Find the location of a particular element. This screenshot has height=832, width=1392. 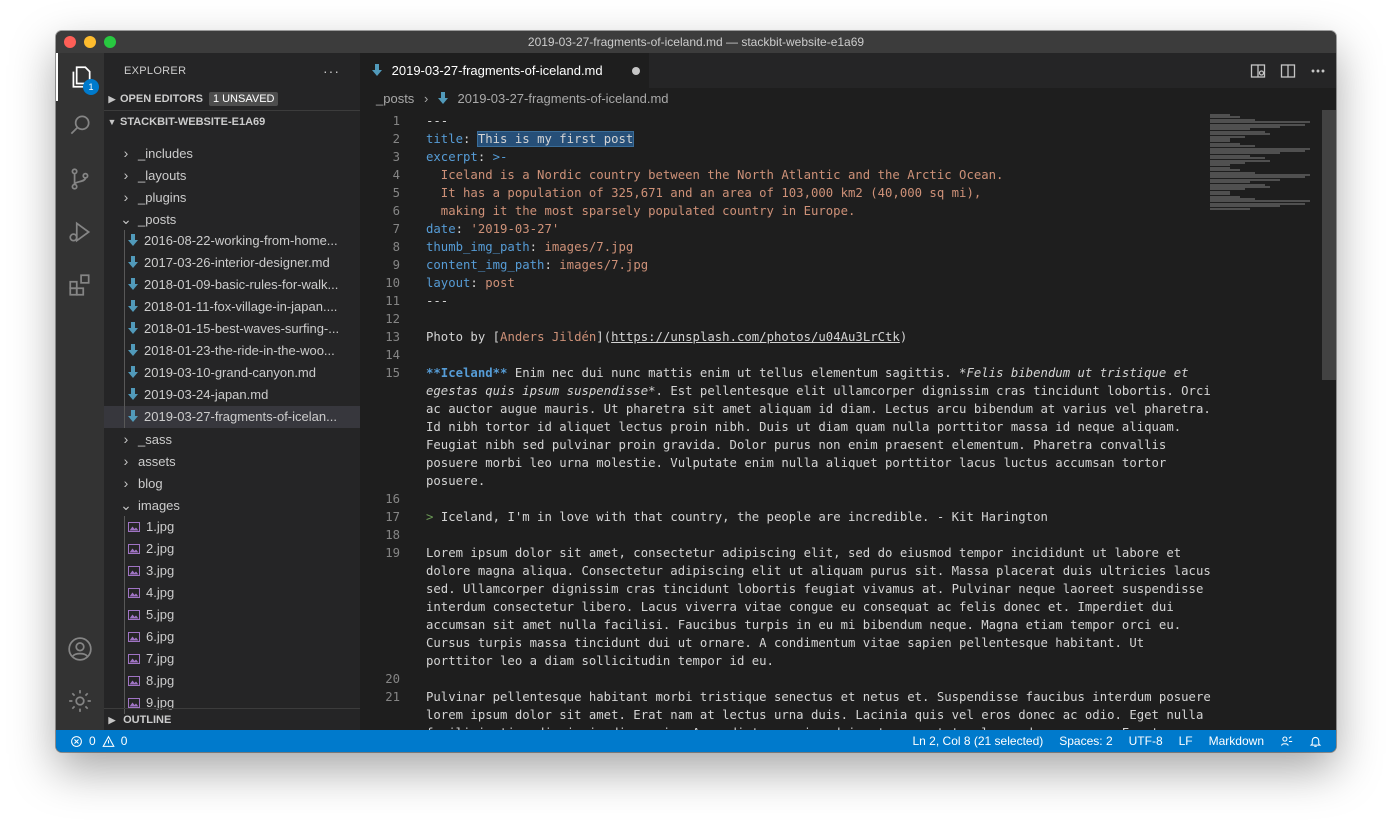

outline-section: ▶ OUTLINE is located at coordinates (232, 719).